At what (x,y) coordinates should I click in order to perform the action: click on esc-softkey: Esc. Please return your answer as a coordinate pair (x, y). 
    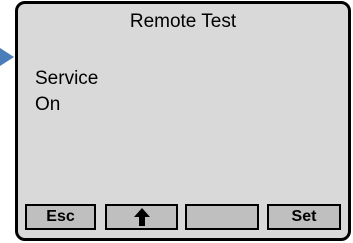
    Looking at the image, I should click on (60, 217).